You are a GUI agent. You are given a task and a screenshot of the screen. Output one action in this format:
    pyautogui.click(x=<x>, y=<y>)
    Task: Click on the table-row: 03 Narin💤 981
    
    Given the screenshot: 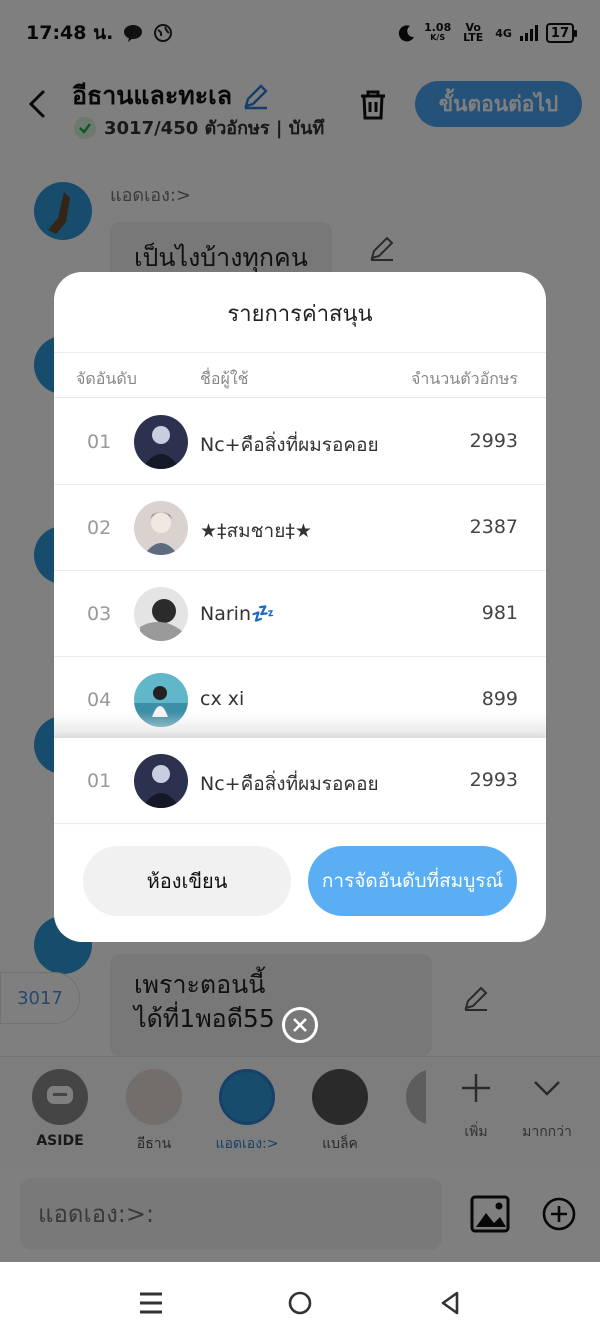 What is the action you would take?
    pyautogui.click(x=300, y=614)
    